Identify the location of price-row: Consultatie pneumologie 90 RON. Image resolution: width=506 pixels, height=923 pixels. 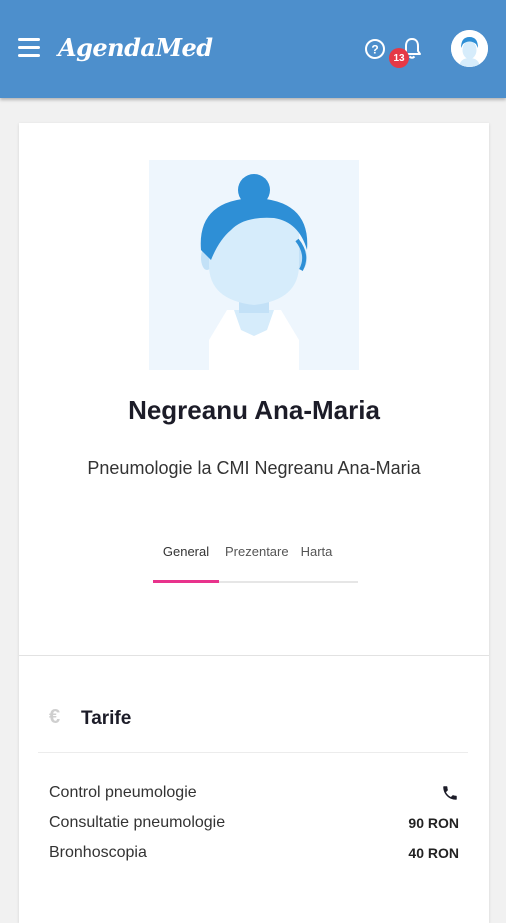
(254, 823).